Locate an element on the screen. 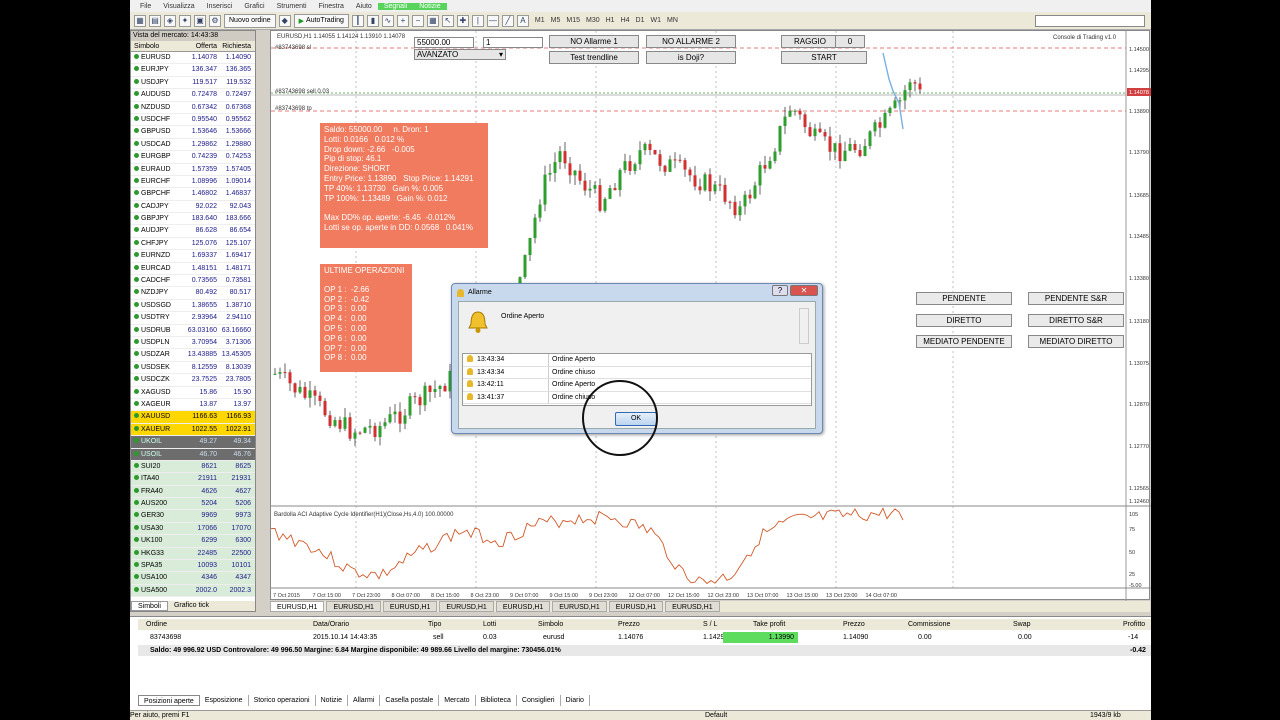 This screenshot has height=720, width=1280. terminal-col-header: Commissione is located at coordinates (929, 624).